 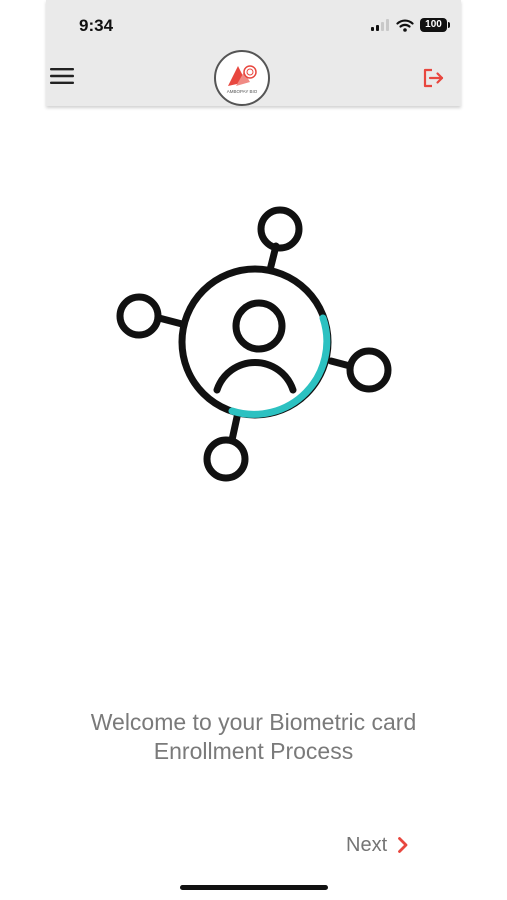 What do you see at coordinates (380, 25) in the screenshot?
I see `signal-icon` at bounding box center [380, 25].